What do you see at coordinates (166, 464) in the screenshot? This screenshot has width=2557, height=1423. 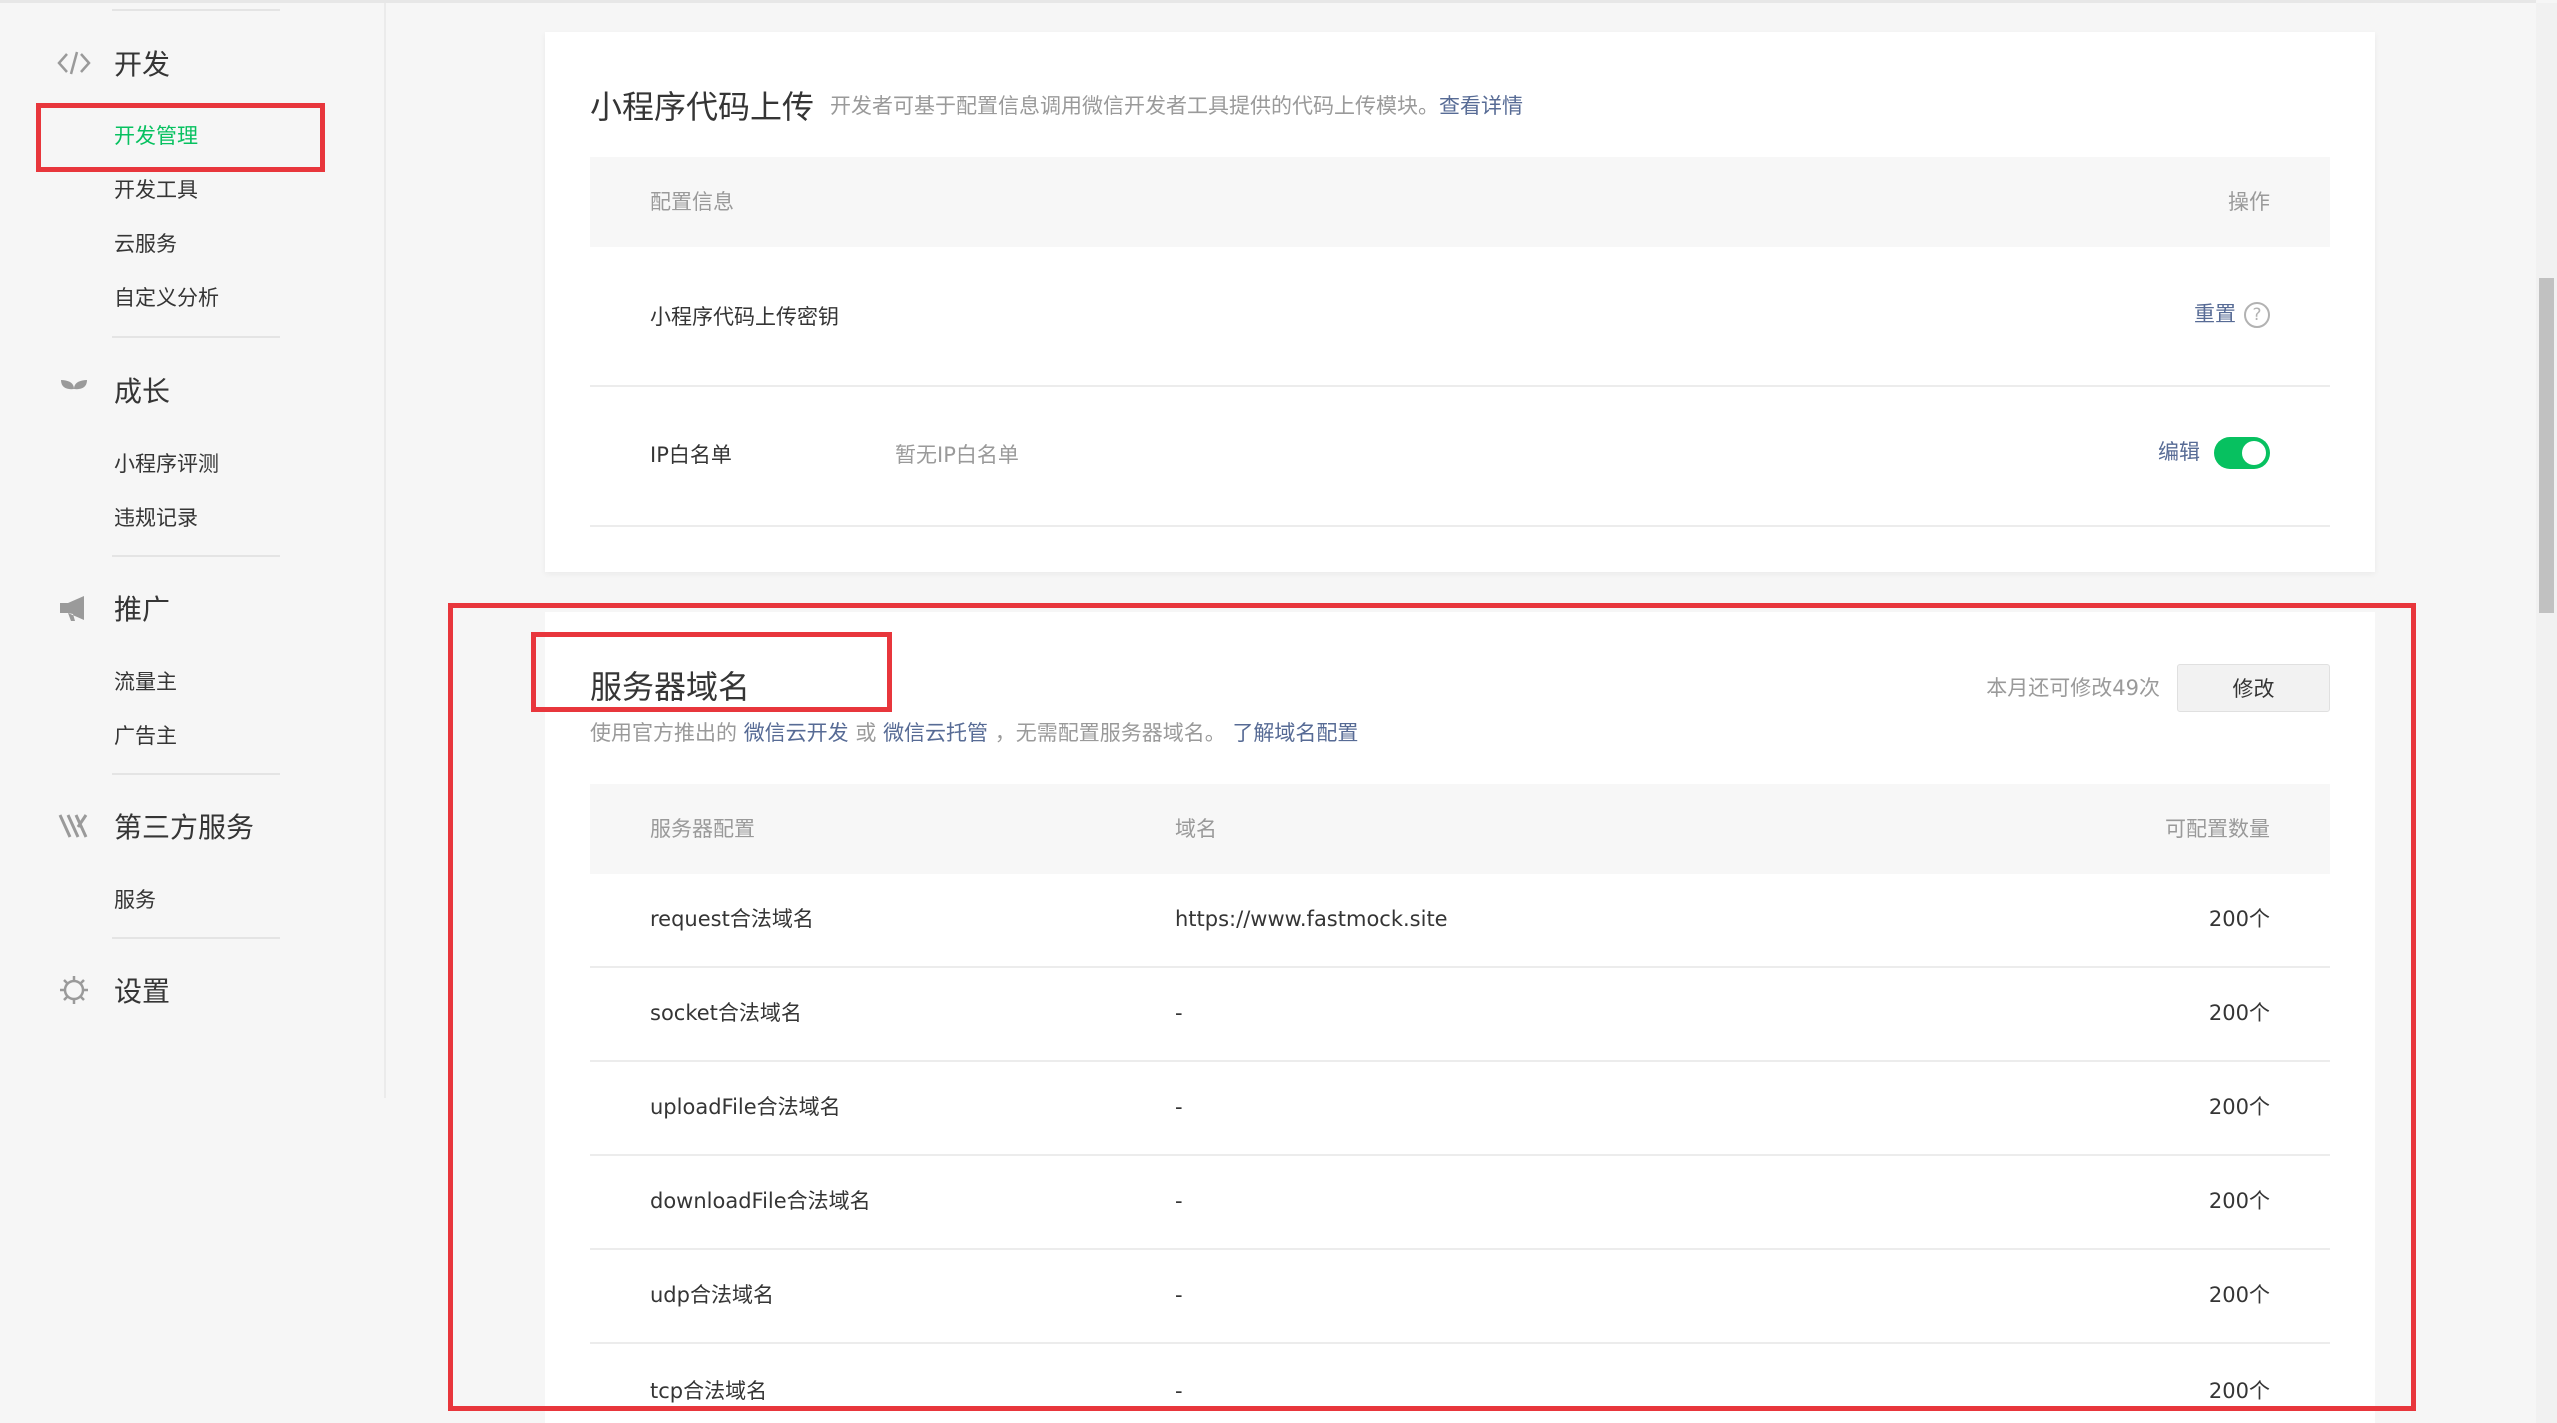 I see `sidebar-item-evaluation: 小程序评测` at bounding box center [166, 464].